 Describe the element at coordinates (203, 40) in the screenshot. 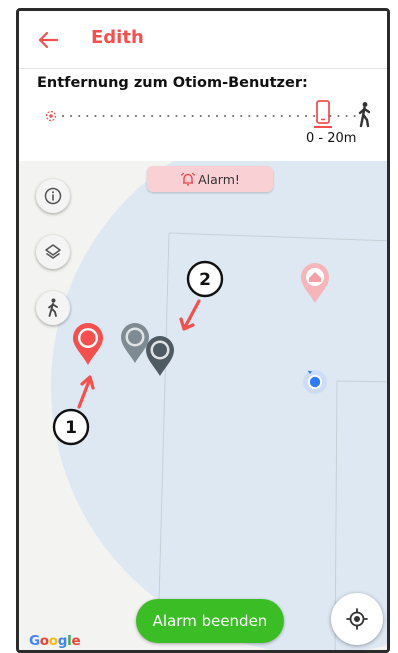

I see `app-bar: Edith` at that location.